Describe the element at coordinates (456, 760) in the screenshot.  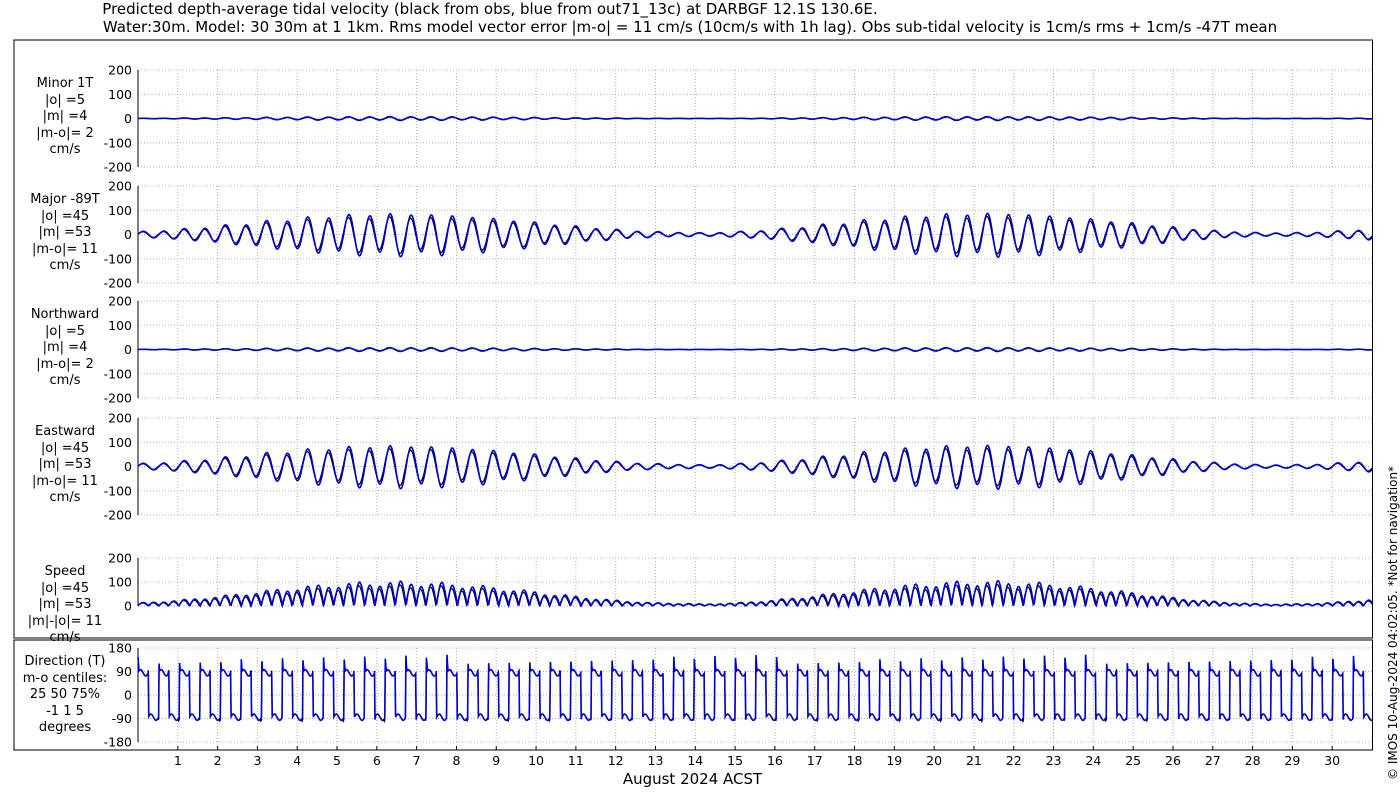
I see `x-tick-label: 8` at that location.